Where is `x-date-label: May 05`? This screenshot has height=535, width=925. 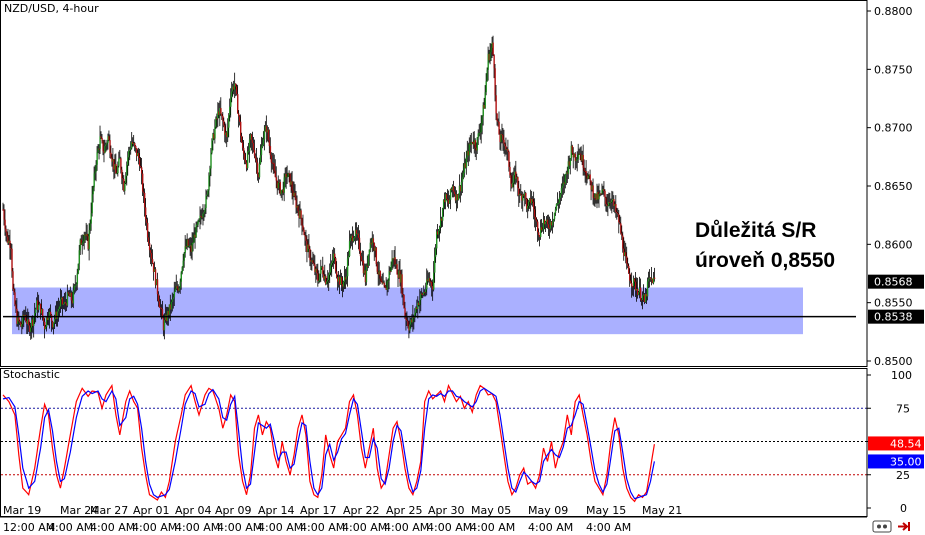 x-date-label: May 05 is located at coordinates (491, 510).